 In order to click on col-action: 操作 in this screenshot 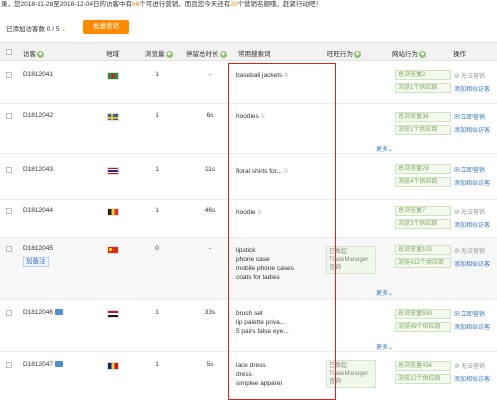, I will do `click(459, 54)`.